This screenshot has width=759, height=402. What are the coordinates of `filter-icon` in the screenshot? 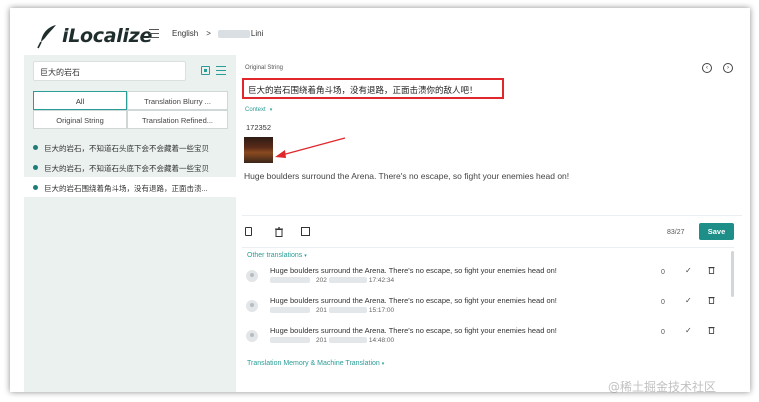 It's located at (205, 70).